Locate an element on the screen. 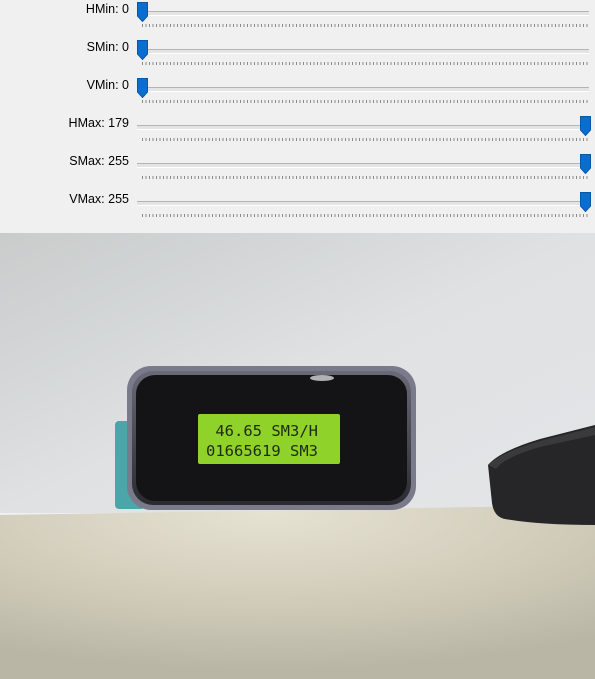 Image resolution: width=595 pixels, height=679 pixels. meter-device: 46.65 SM3/H 01665619 SM3 is located at coordinates (265, 438).